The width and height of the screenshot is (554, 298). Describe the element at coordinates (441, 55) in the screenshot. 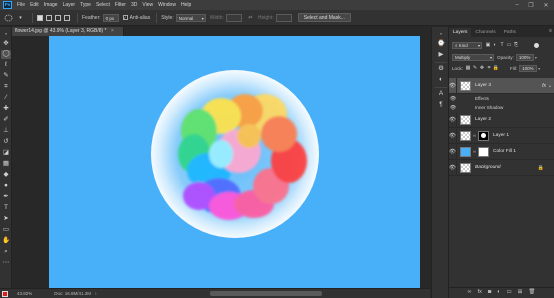

I see `actions-icon: ▶` at that location.